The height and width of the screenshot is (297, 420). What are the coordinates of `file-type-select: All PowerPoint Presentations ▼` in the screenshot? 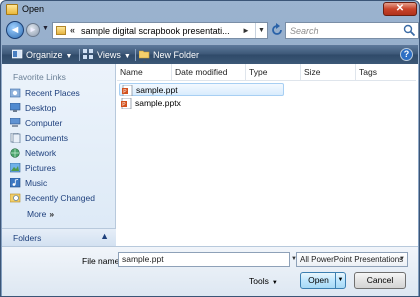 It's located at (352, 259).